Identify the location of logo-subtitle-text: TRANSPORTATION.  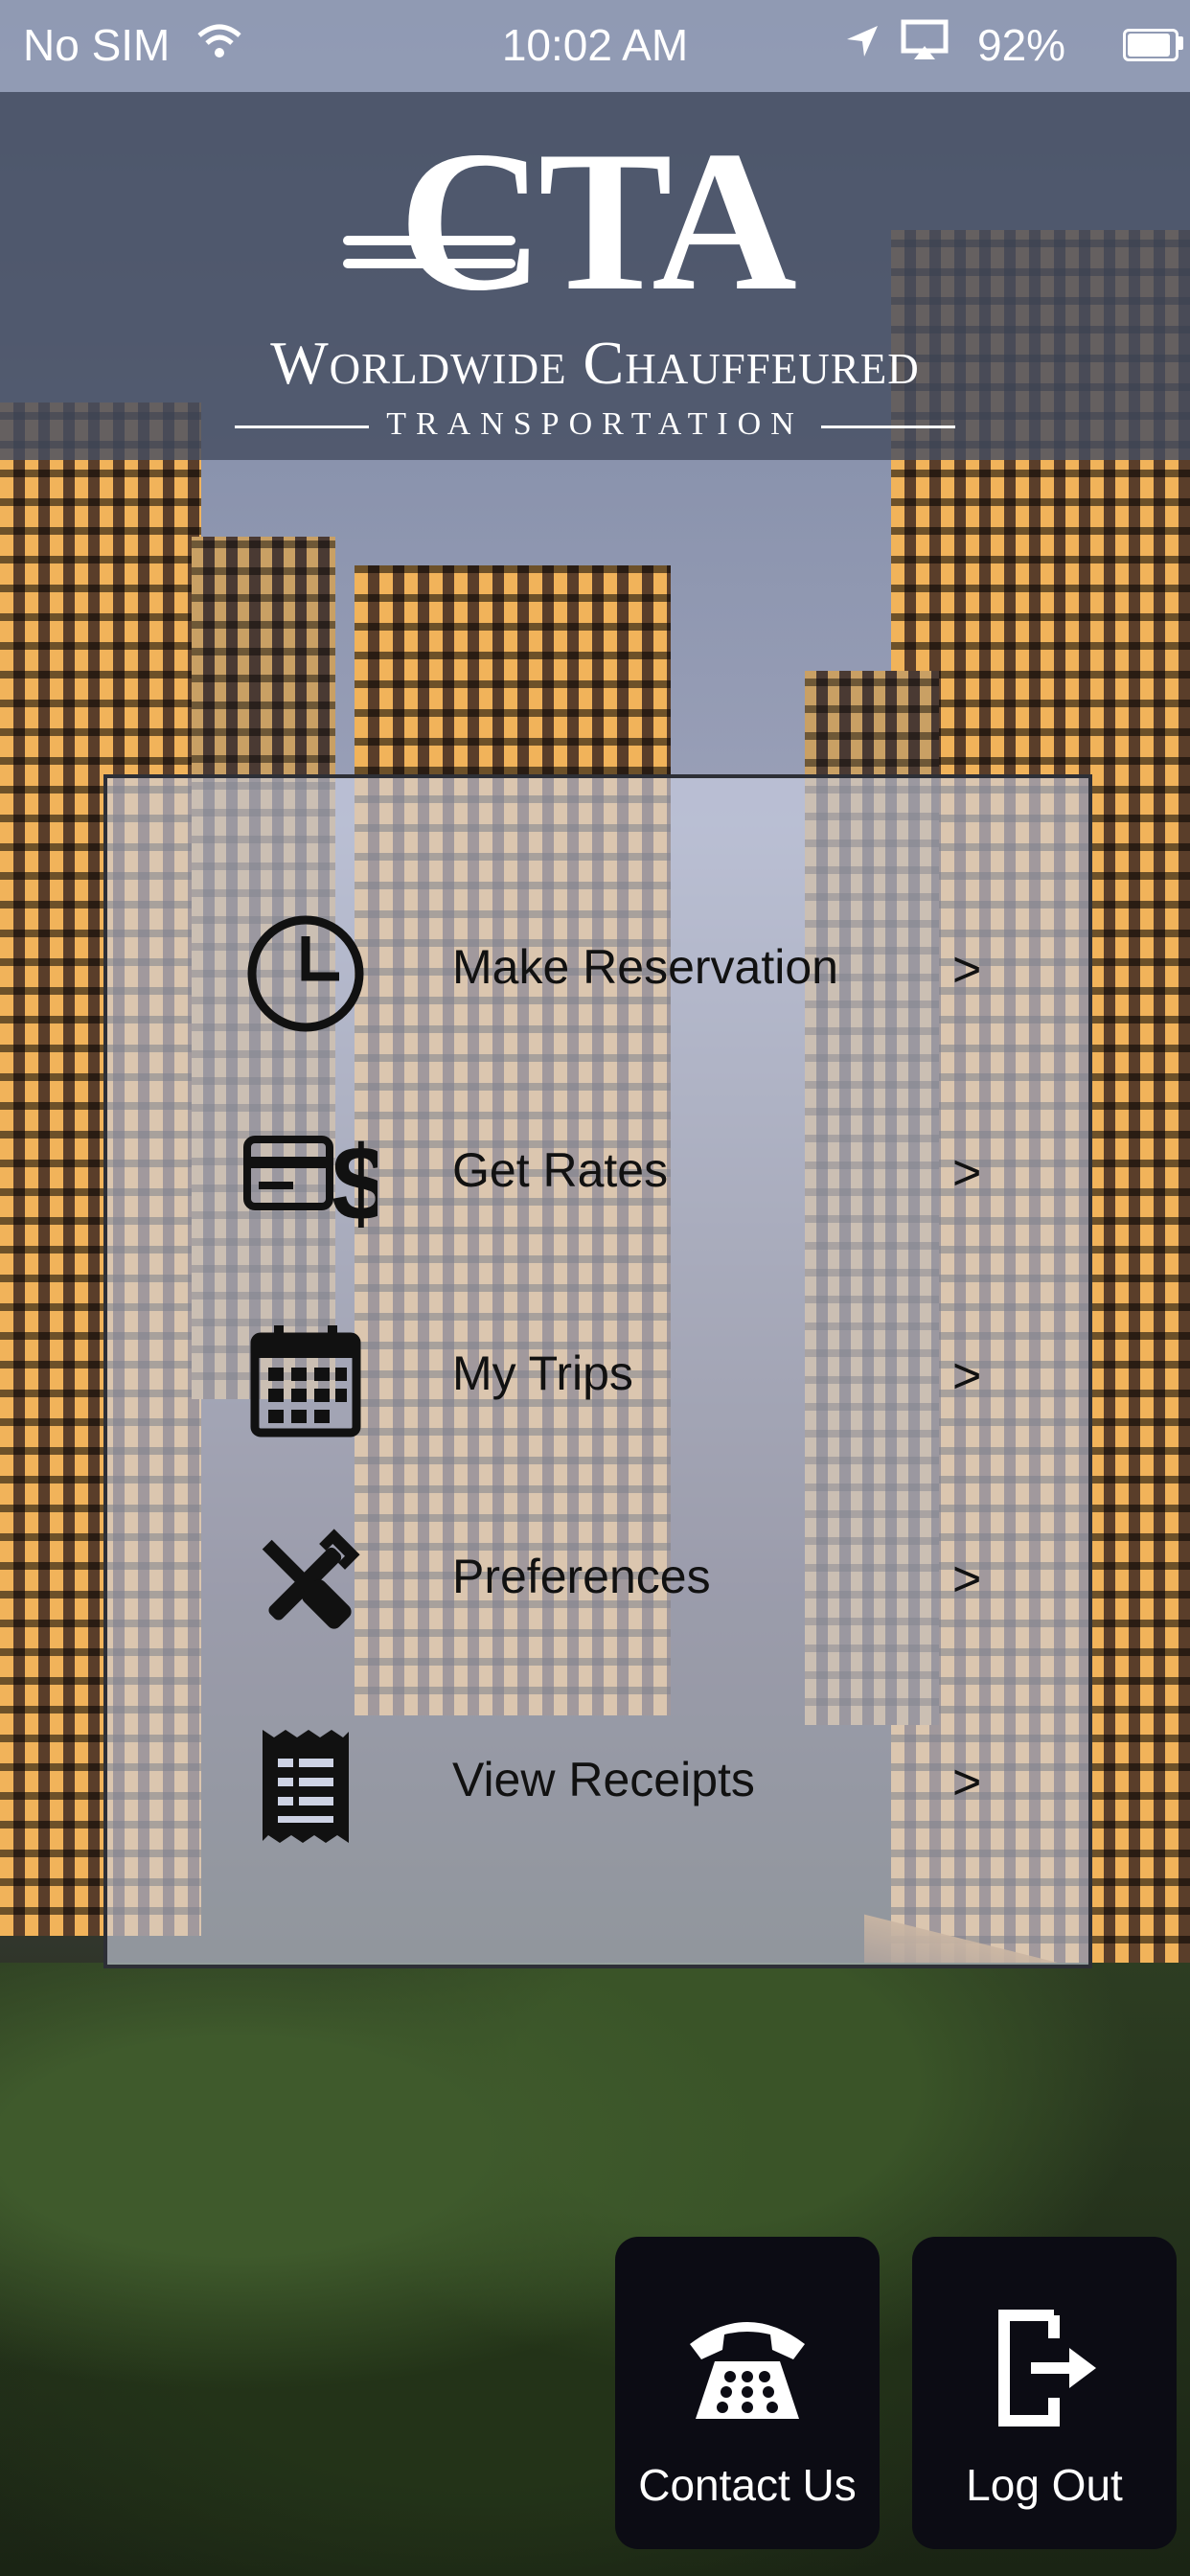
(595, 424).